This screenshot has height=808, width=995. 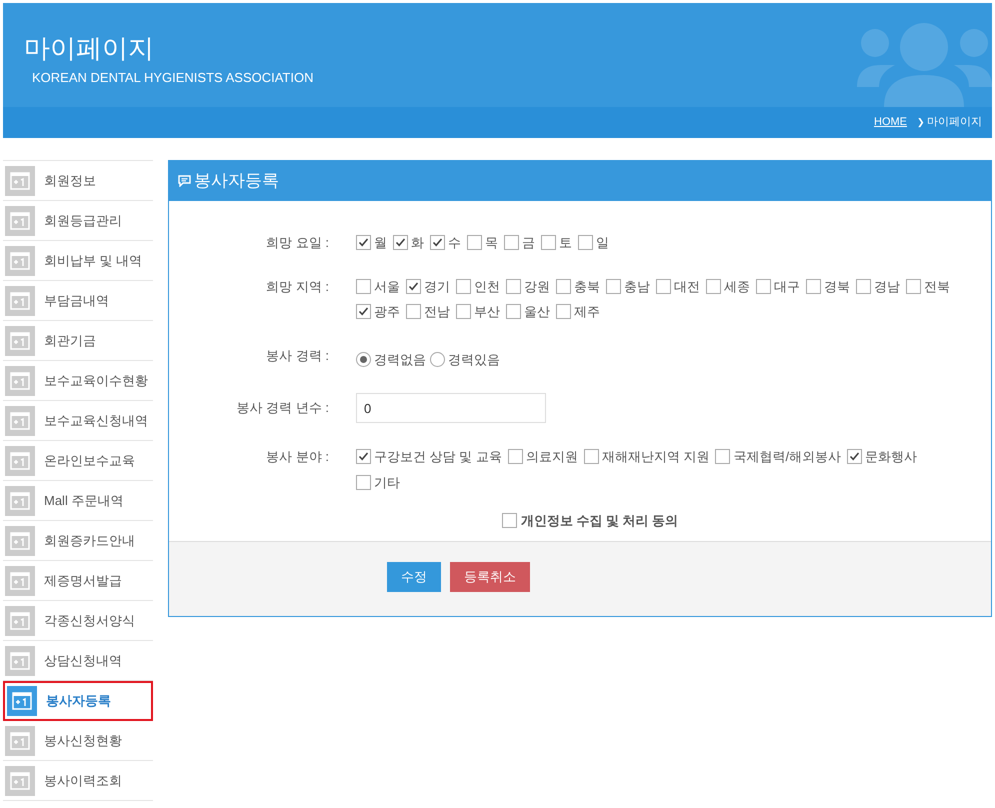 What do you see at coordinates (437, 312) in the screenshot?
I see `option-label: 전남` at bounding box center [437, 312].